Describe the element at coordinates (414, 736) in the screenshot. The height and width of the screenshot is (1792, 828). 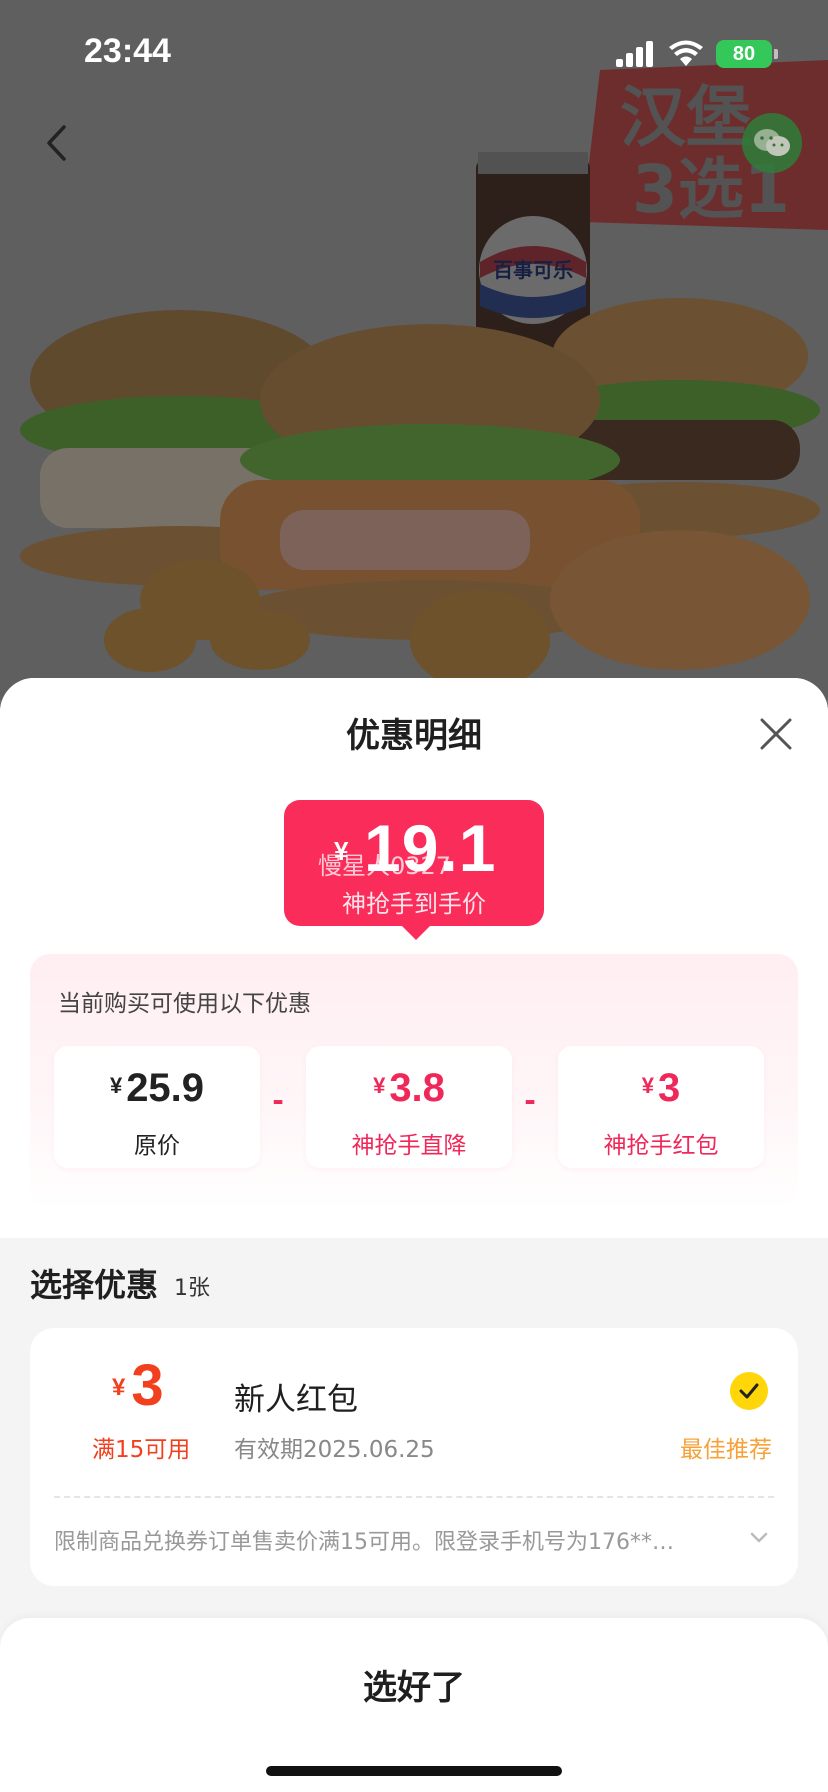
I see `sheet-title: 优惠明细` at that location.